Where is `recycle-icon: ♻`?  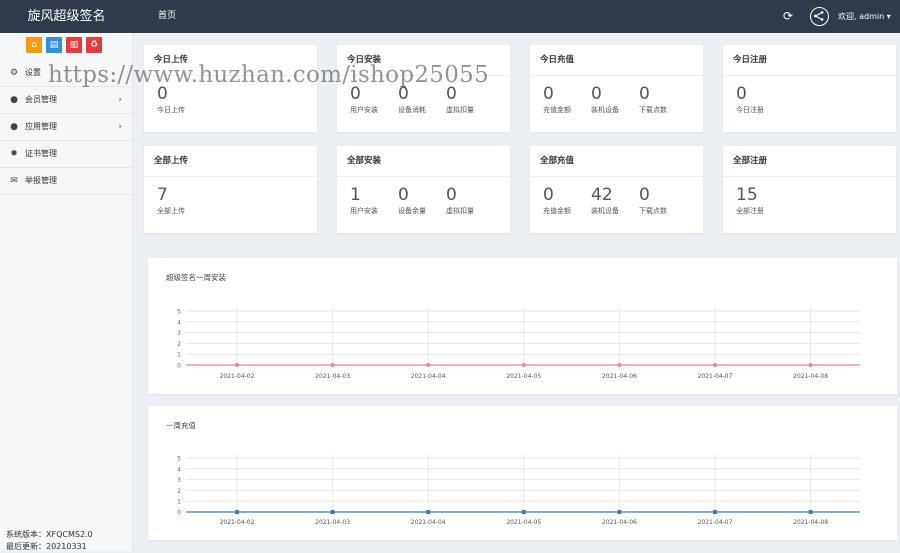
recycle-icon: ♻ is located at coordinates (94, 45).